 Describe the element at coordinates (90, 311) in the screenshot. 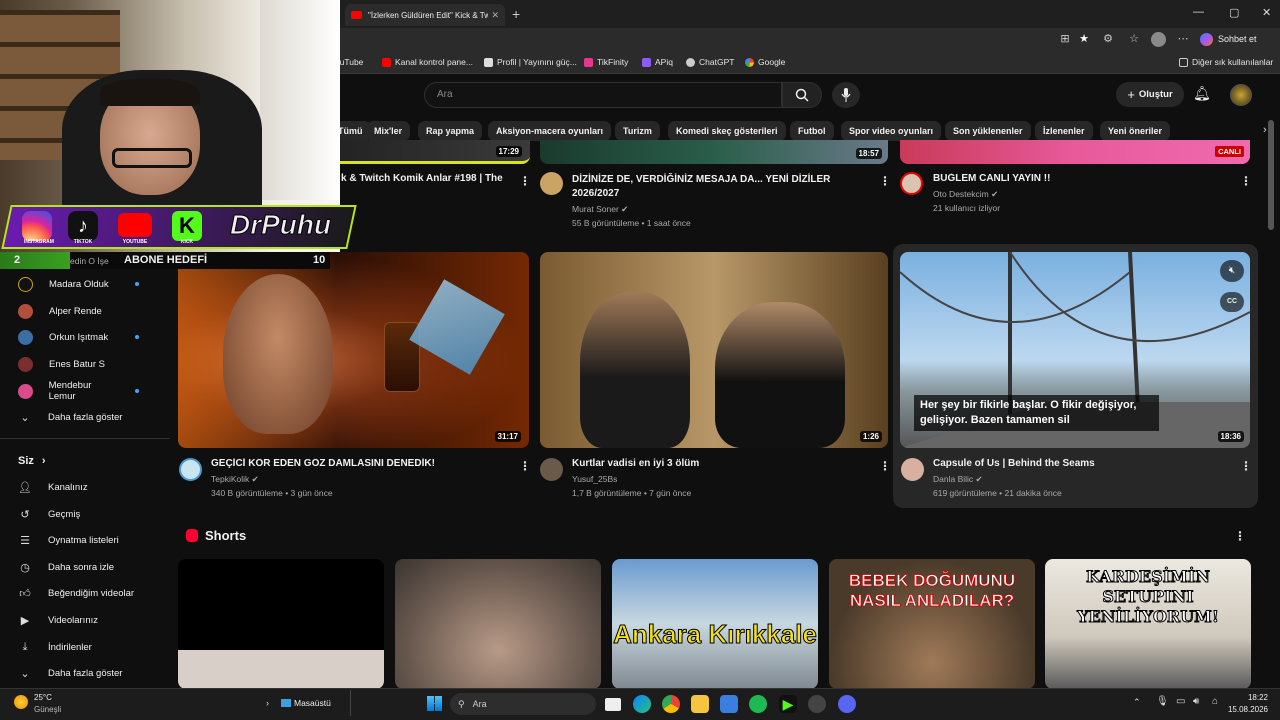

I see `sidebar-sub-alper: Alper Rende` at that location.